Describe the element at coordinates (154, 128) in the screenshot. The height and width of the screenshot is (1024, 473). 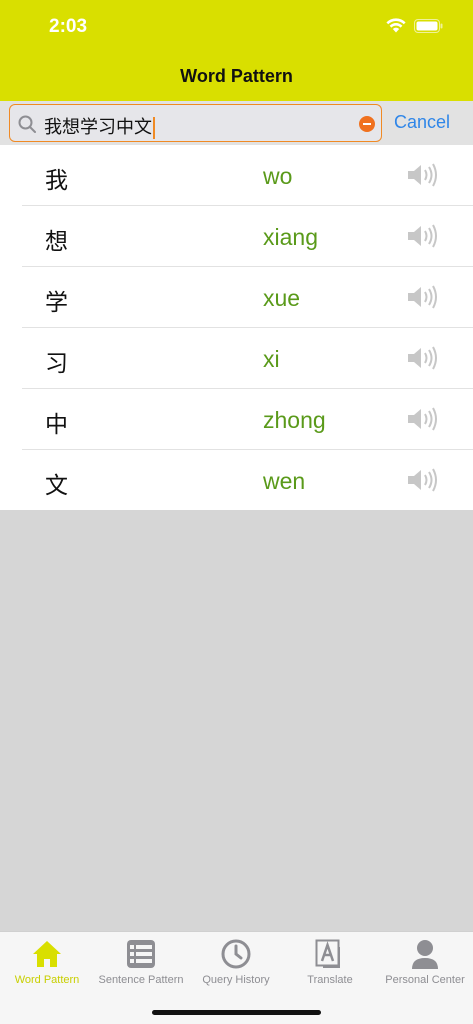
I see `text-caret` at that location.